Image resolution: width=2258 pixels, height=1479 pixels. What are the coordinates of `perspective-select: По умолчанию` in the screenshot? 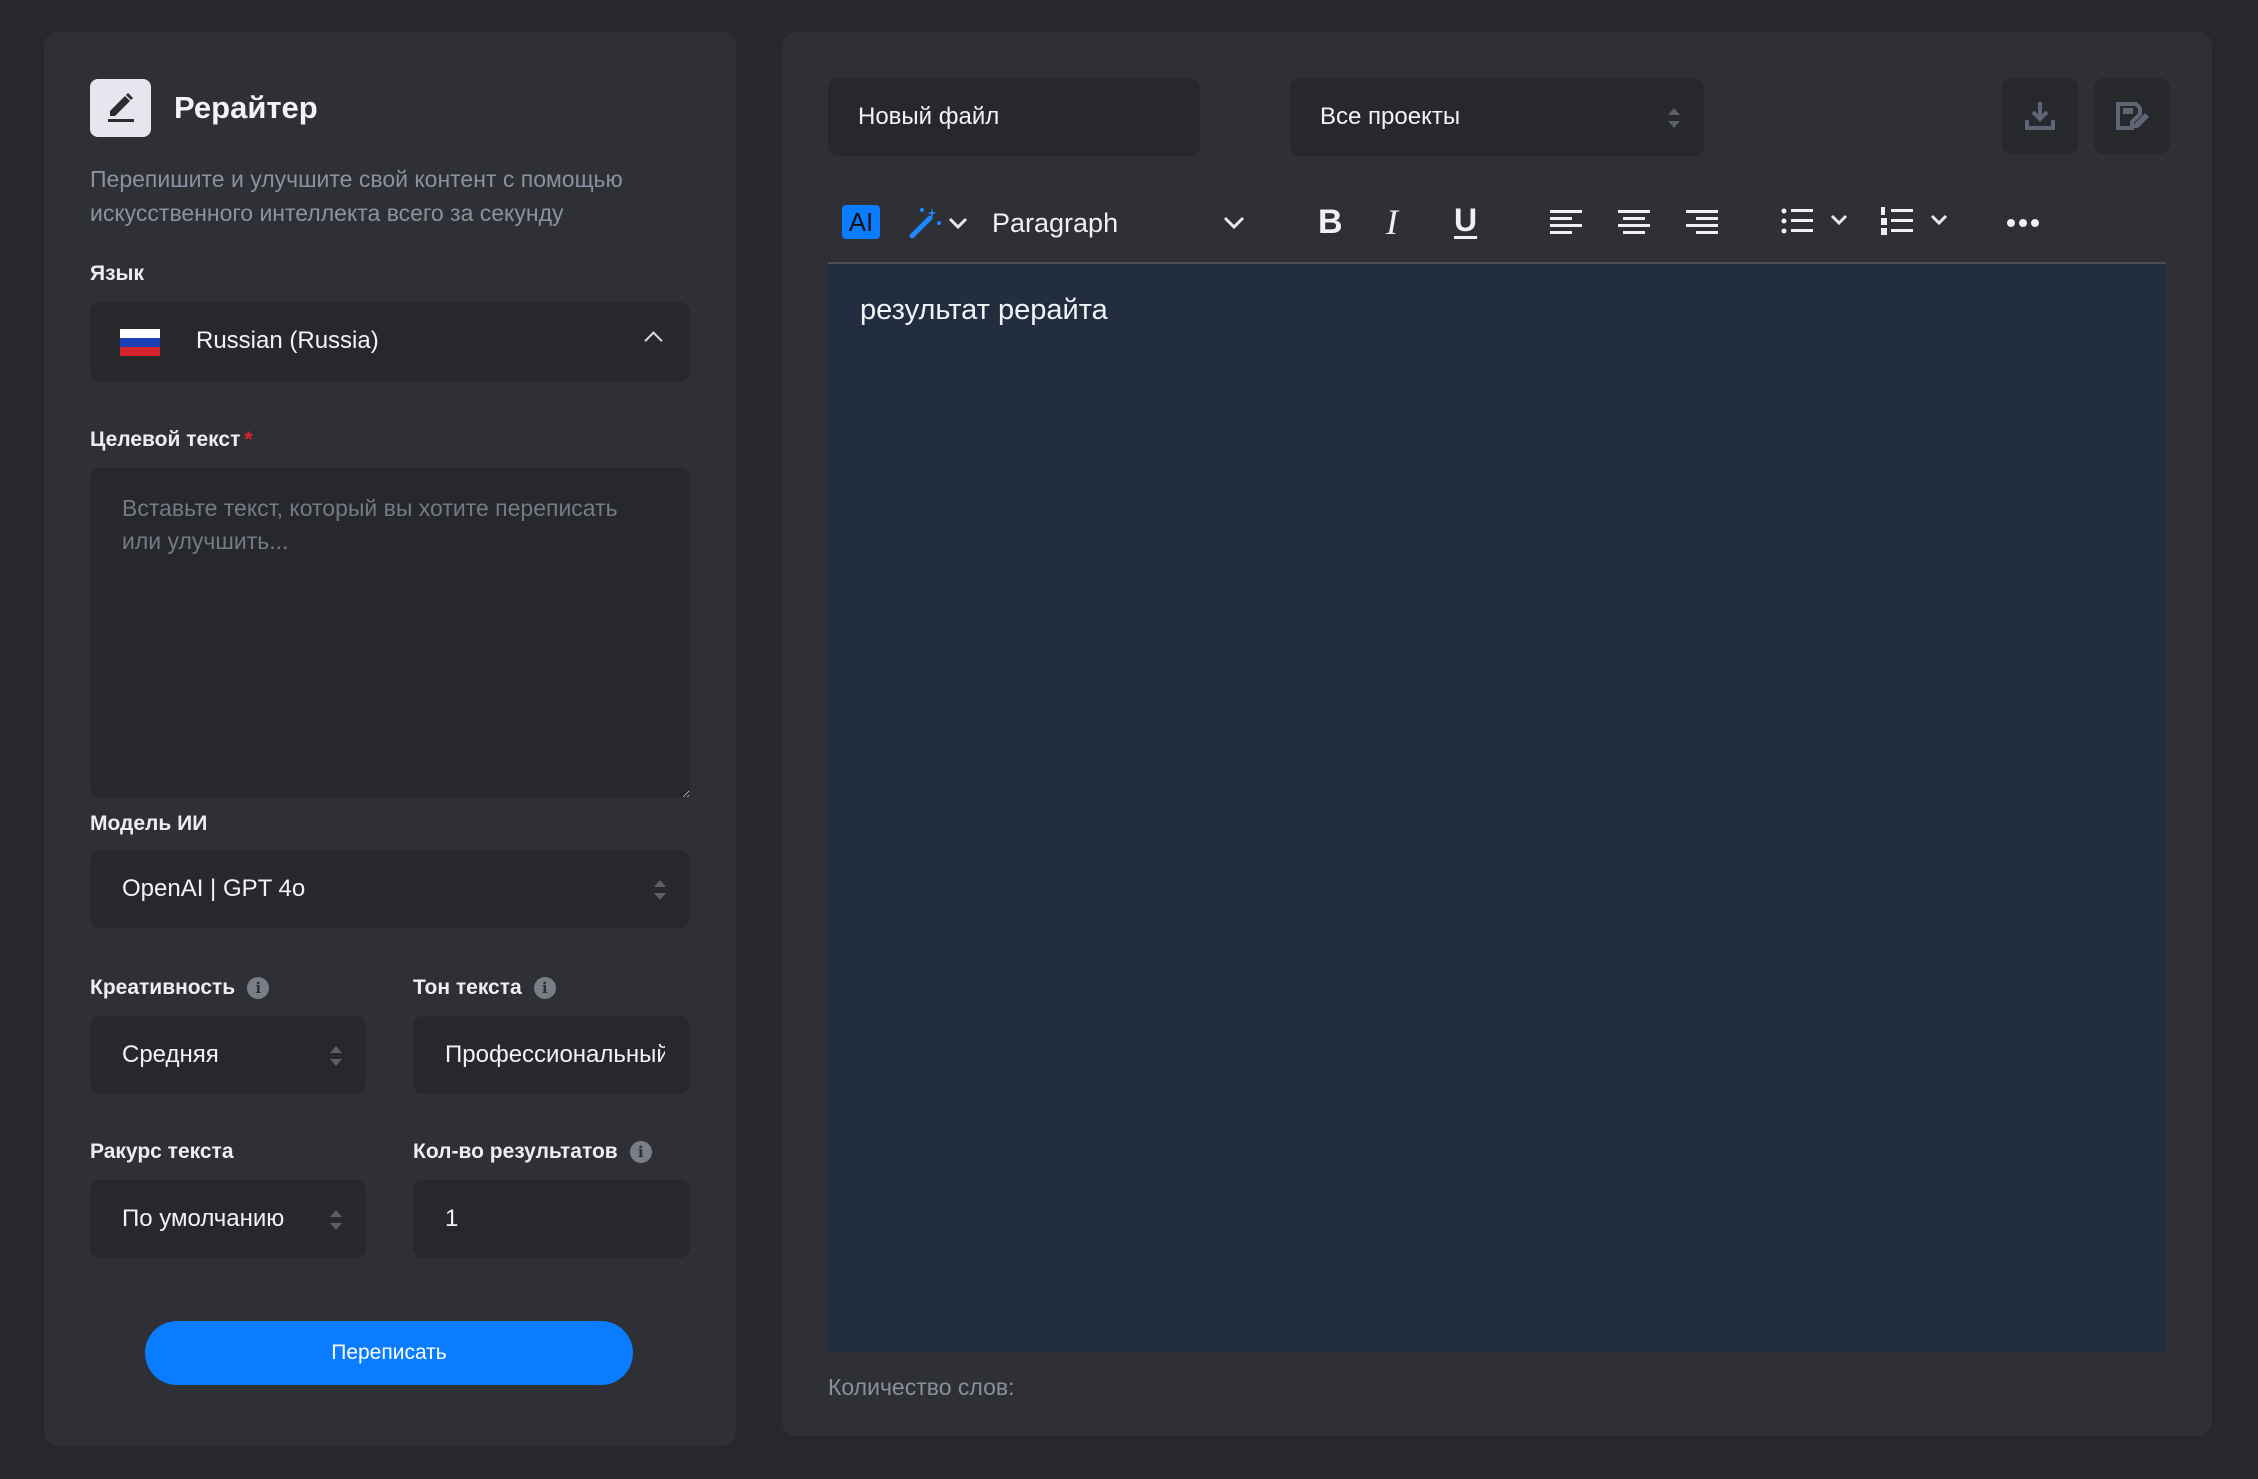 It's located at (228, 1219).